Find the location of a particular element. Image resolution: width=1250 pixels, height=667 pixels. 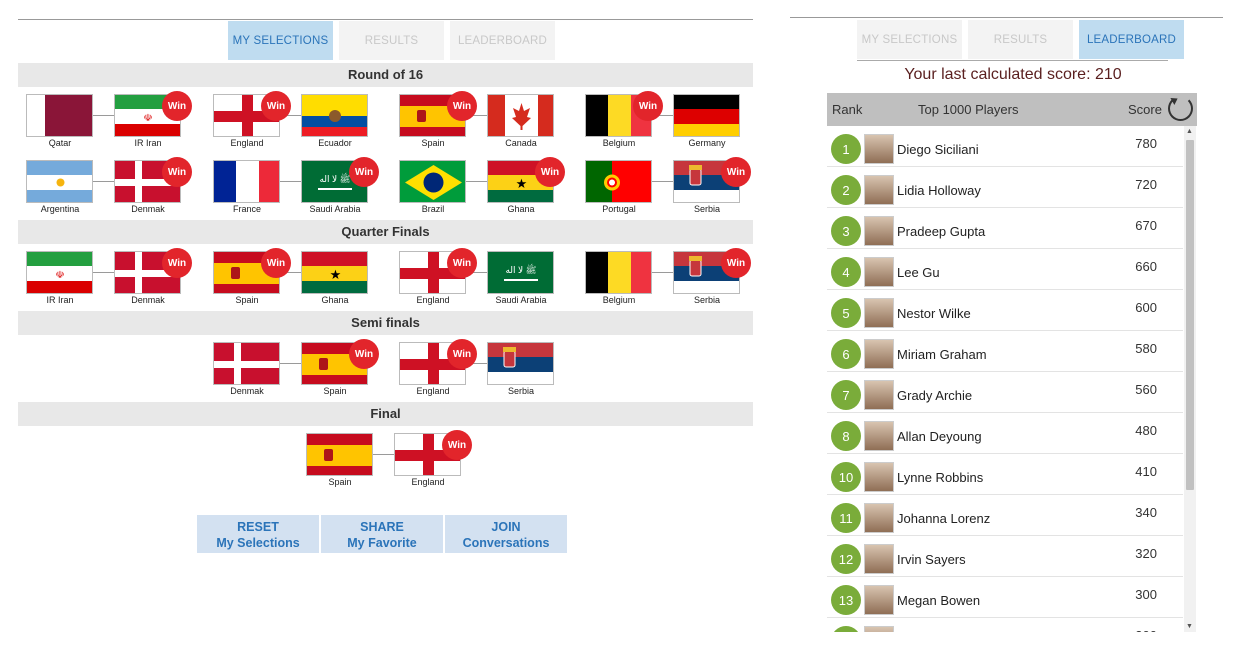

leaderboard-row: 5 Nestor Wilke 600 is located at coordinates (1005, 310).